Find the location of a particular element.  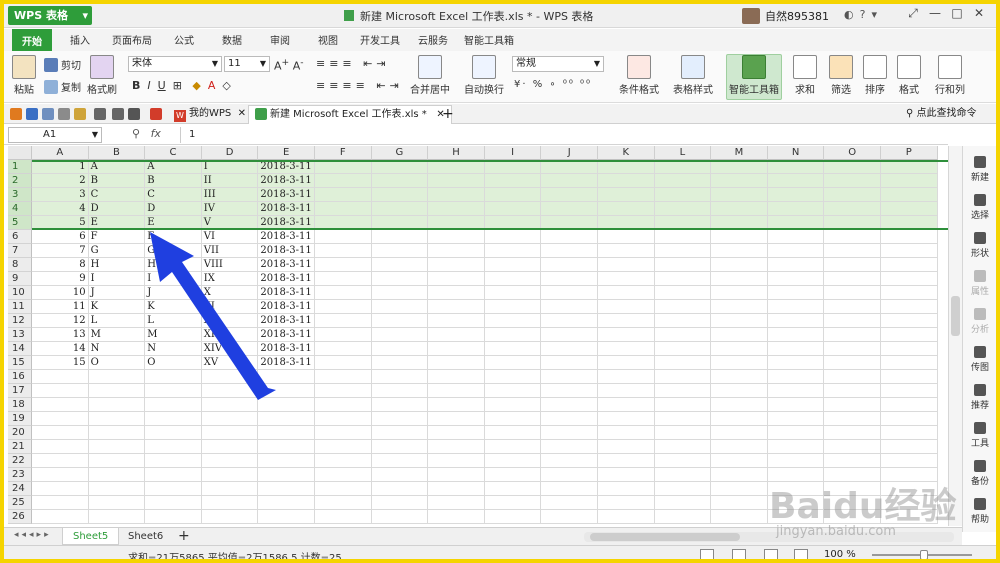

cell: 2 is located at coordinates (60, 181).